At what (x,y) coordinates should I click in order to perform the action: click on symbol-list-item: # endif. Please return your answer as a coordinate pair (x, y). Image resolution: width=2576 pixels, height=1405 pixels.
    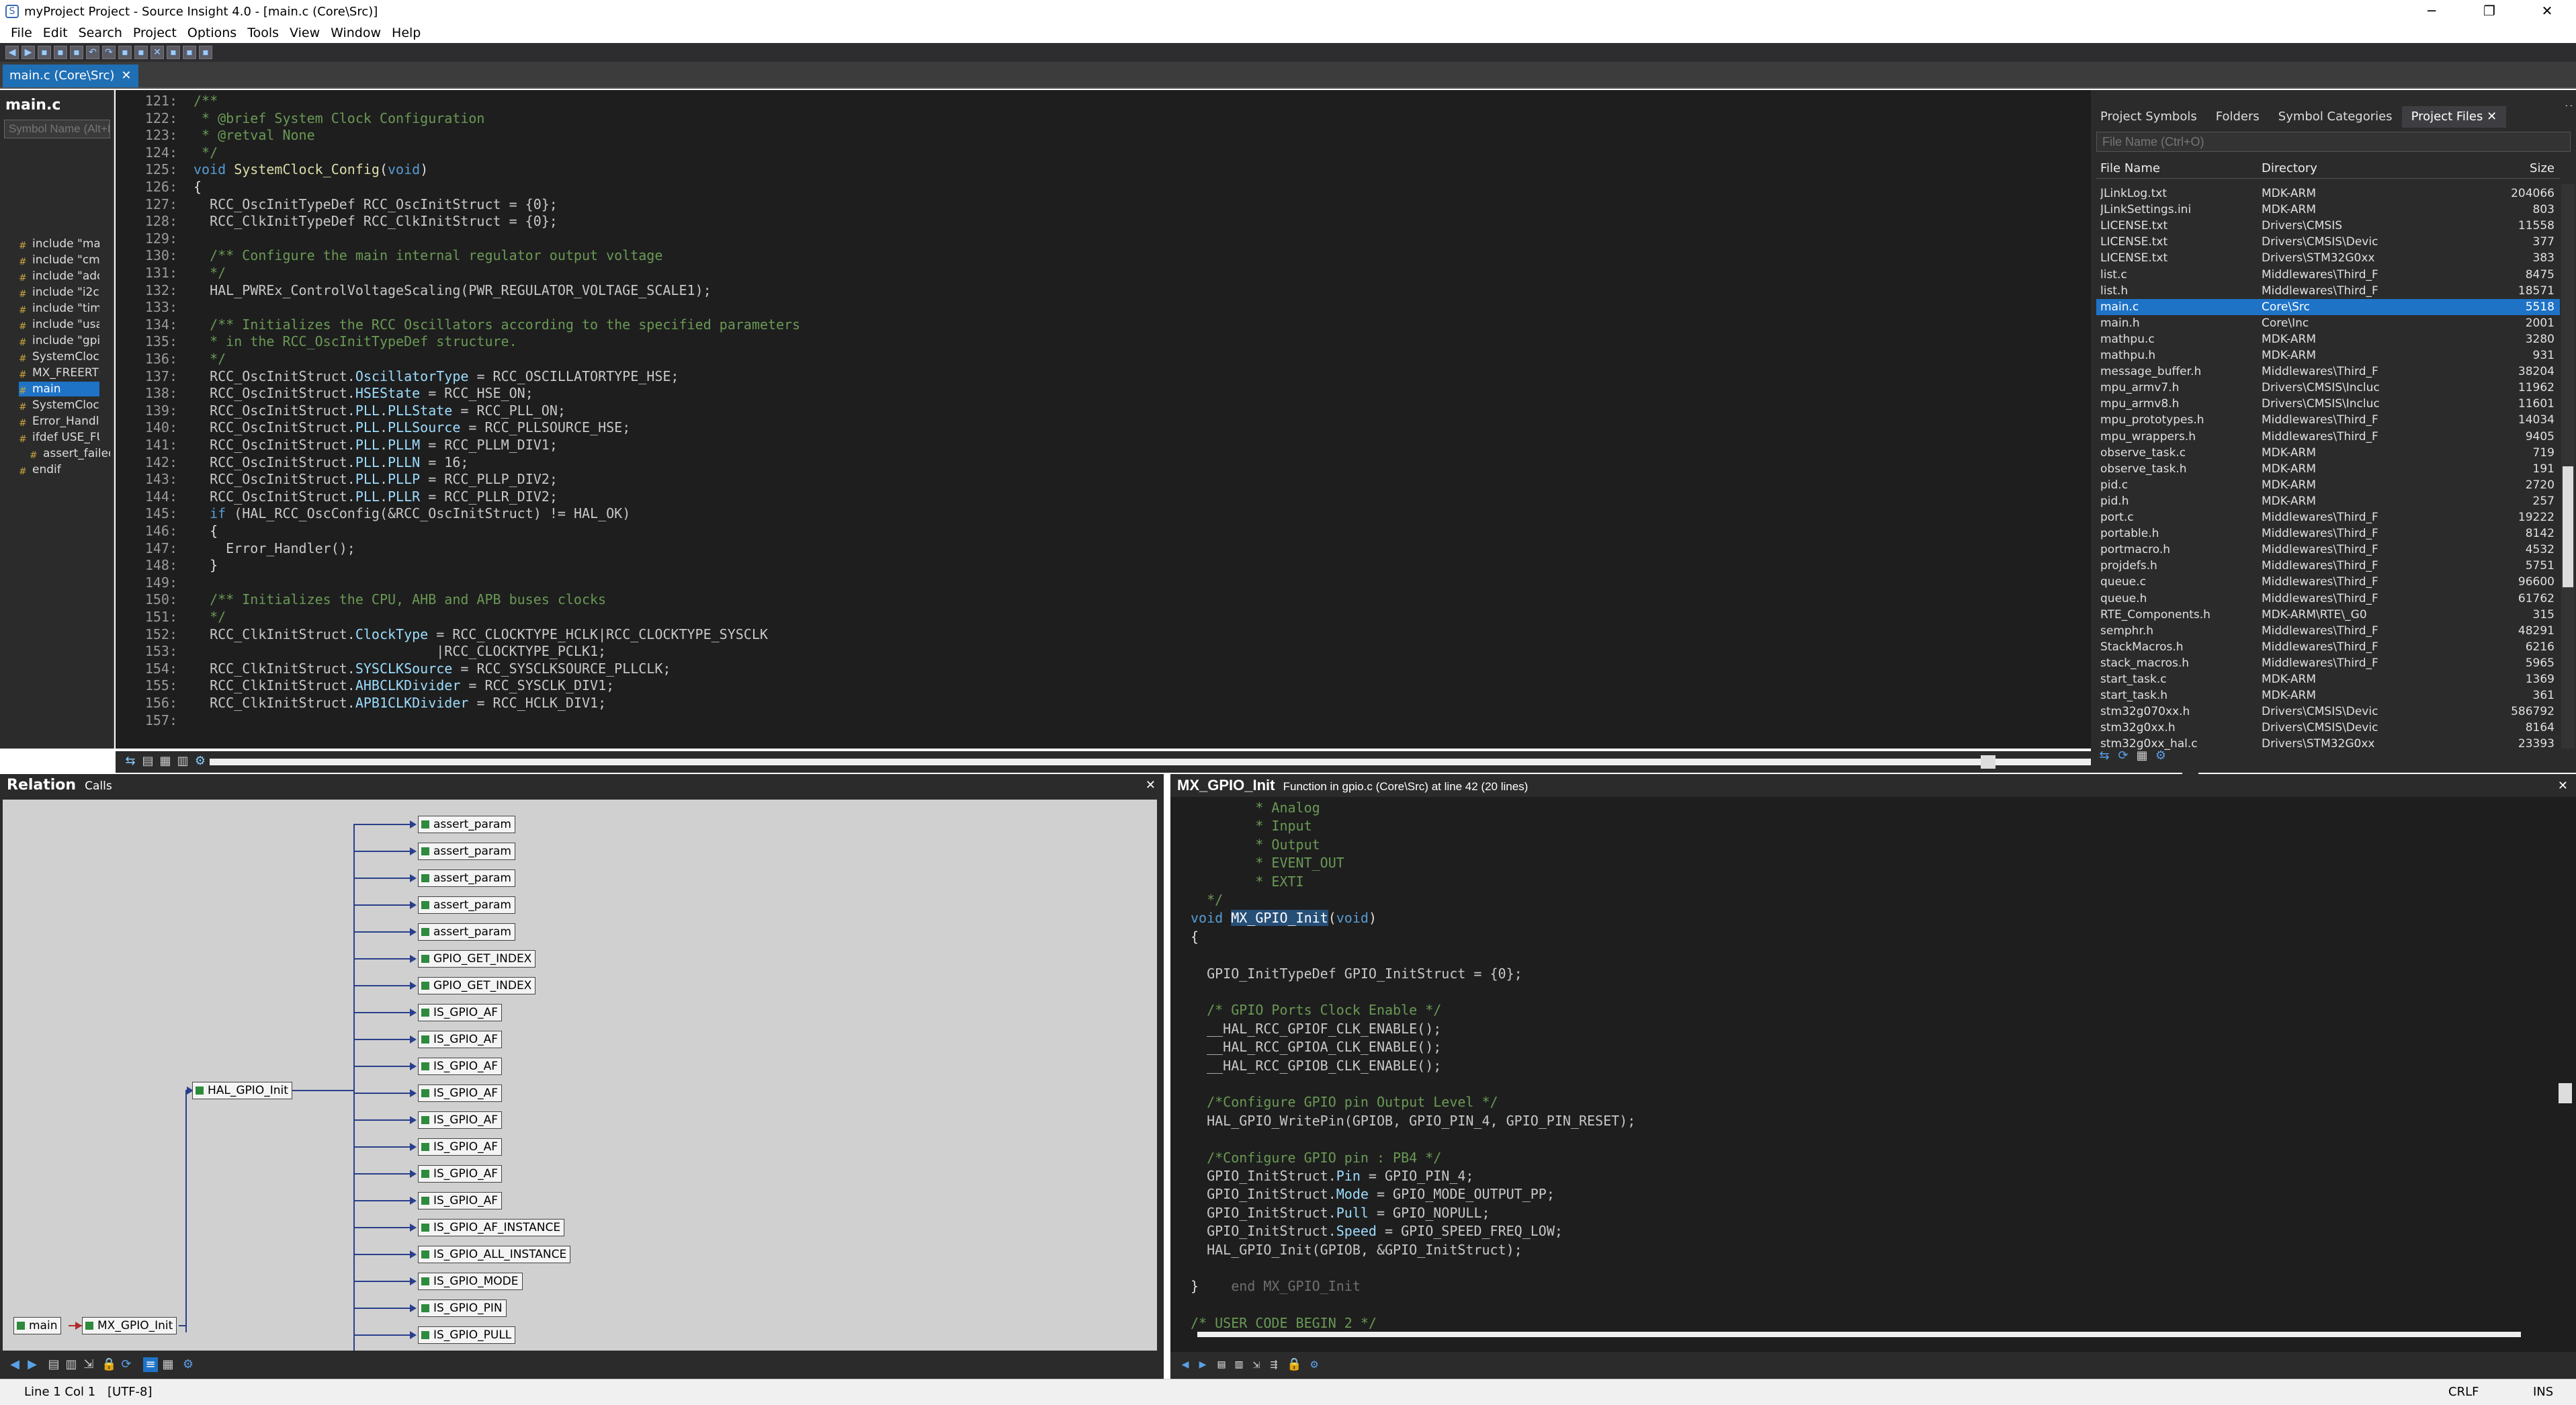
    Looking at the image, I should click on (59, 469).